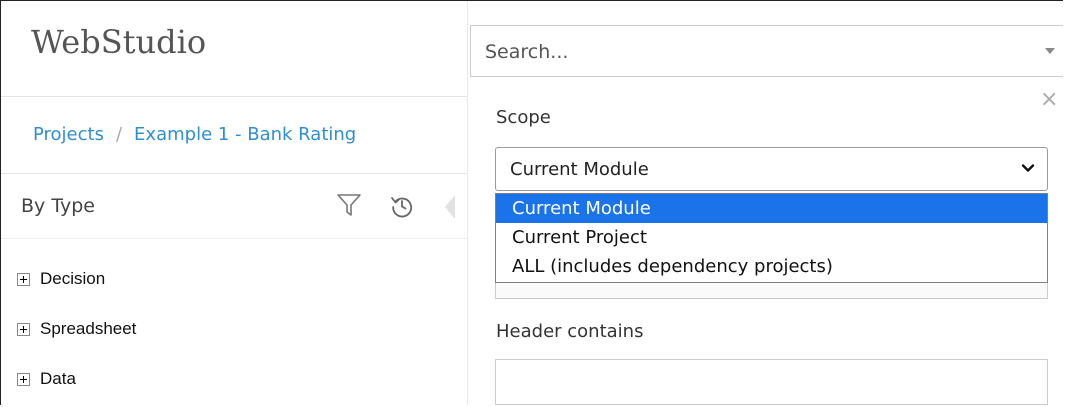 This screenshot has width=1065, height=407. Describe the element at coordinates (579, 169) in the screenshot. I see `scope-select-value: Current Module` at that location.